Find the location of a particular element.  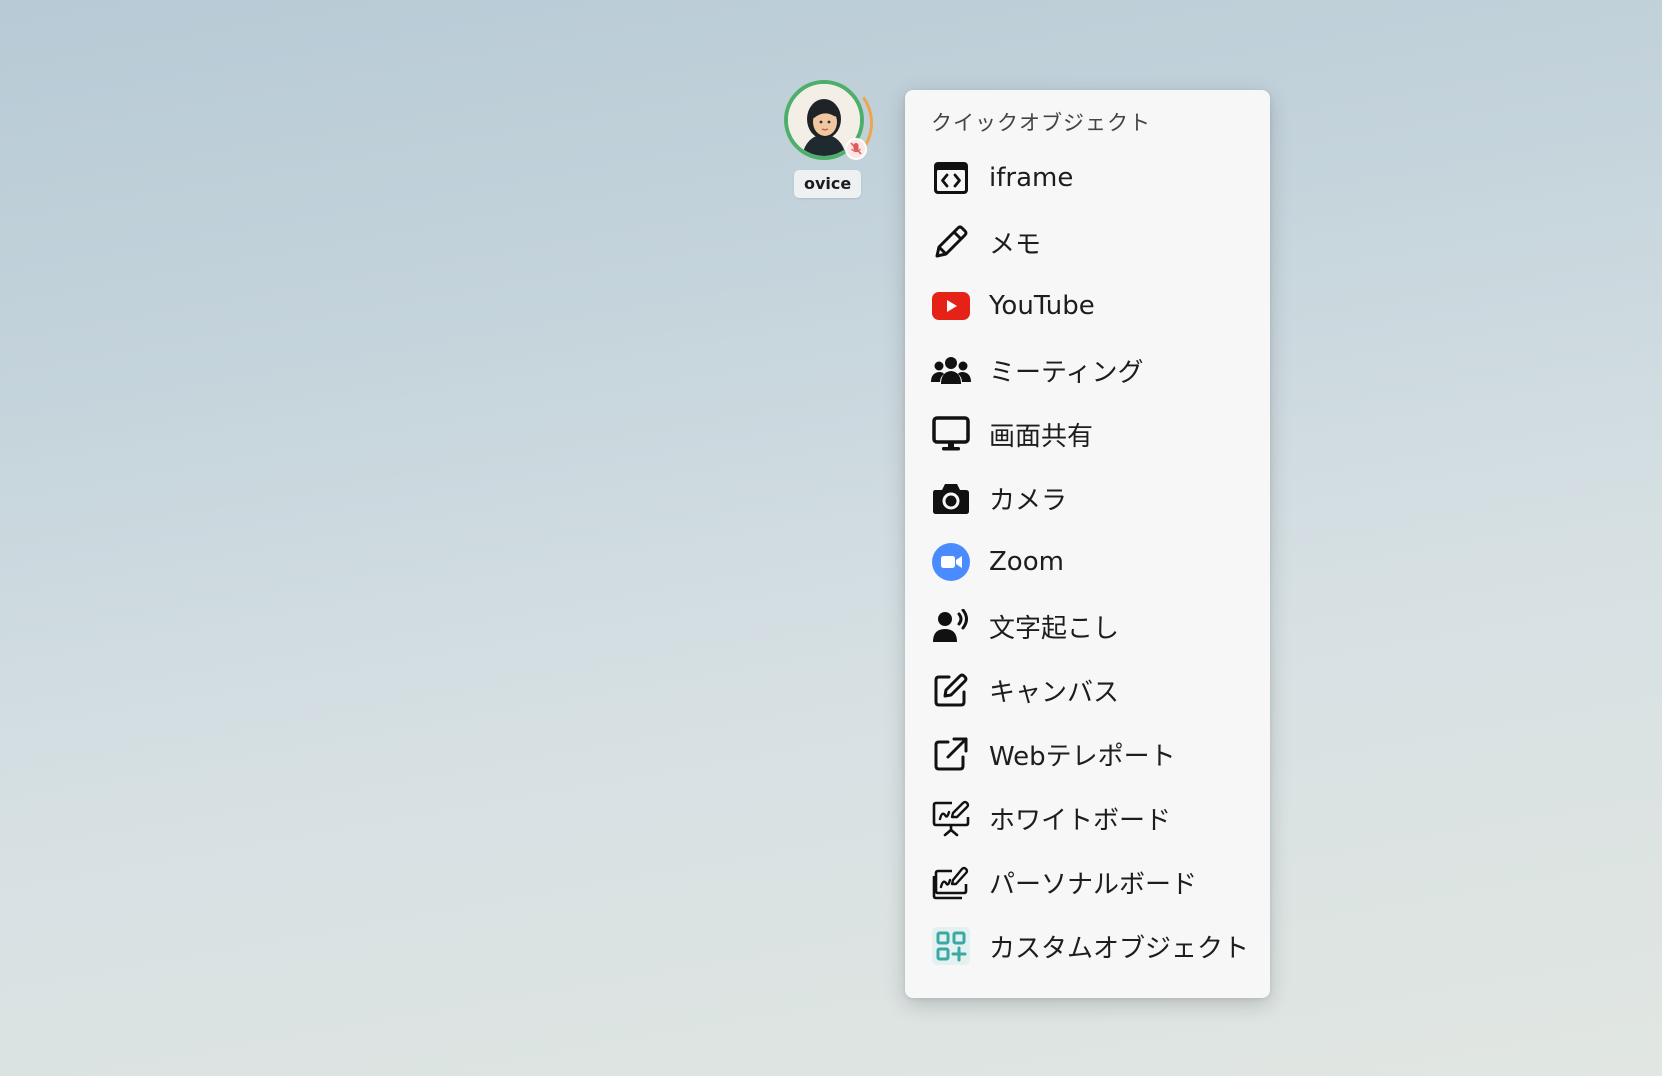

user-avatar is located at coordinates (827, 123).